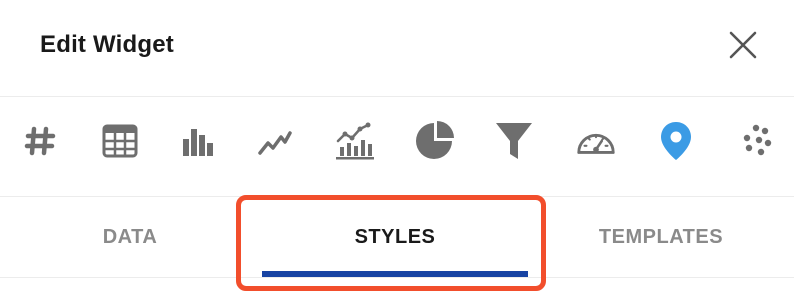 The width and height of the screenshot is (794, 298). What do you see at coordinates (40, 141) in the screenshot?
I see `hash-icon` at bounding box center [40, 141].